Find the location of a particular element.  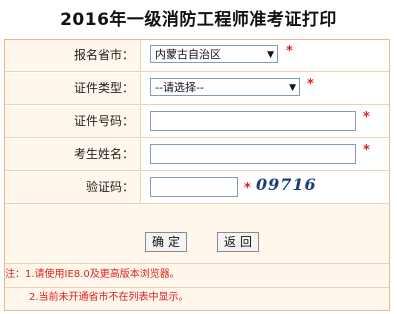

confirm-button: 确定 is located at coordinates (166, 242).